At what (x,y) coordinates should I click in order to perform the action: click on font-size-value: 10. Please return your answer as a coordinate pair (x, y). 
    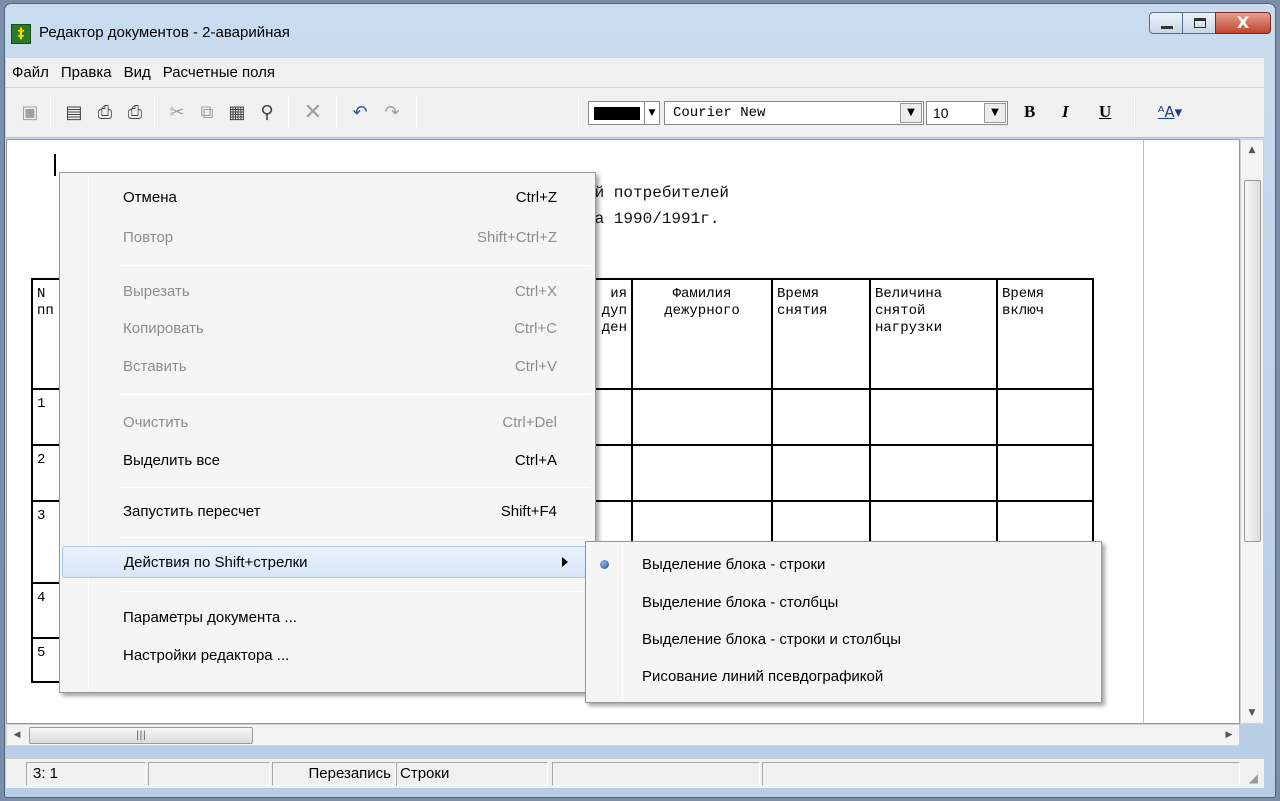
    Looking at the image, I should click on (941, 113).